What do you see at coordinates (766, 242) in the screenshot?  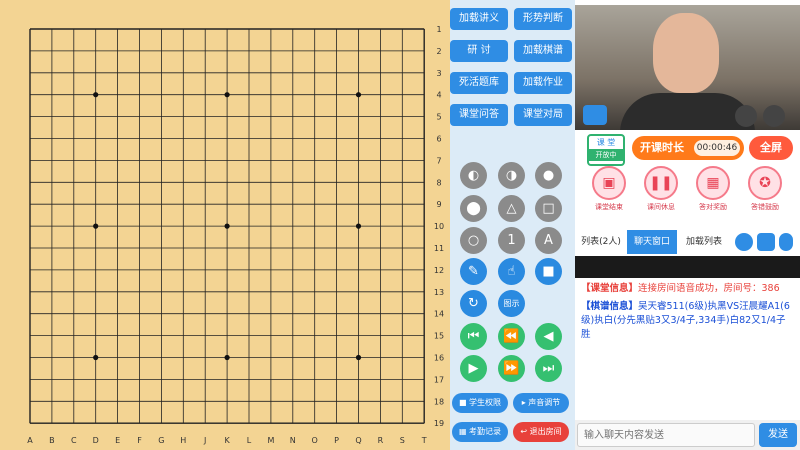 I see `chat-bubble-icon` at bounding box center [766, 242].